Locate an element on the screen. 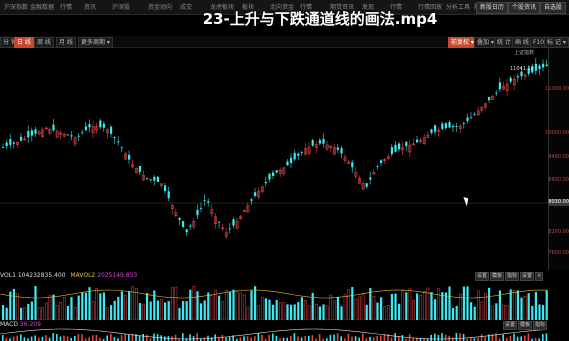 This screenshot has height=341, width=569. watchlist-button: 自选股 is located at coordinates (553, 8).